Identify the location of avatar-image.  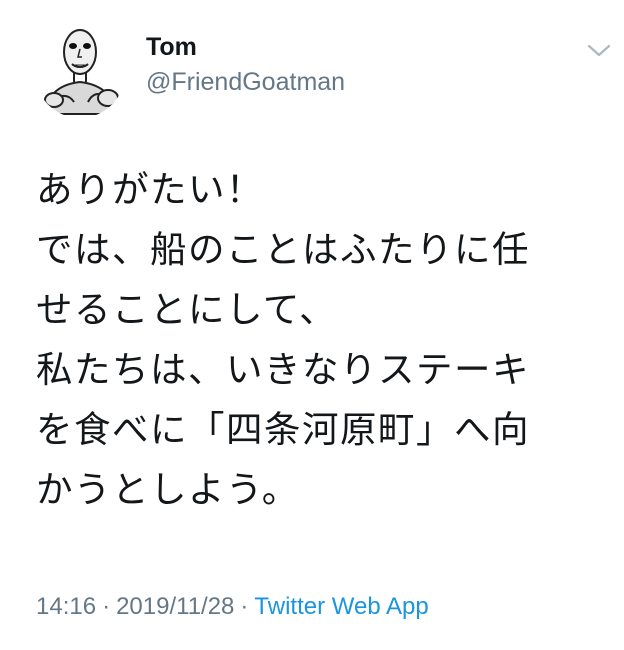
(81, 72).